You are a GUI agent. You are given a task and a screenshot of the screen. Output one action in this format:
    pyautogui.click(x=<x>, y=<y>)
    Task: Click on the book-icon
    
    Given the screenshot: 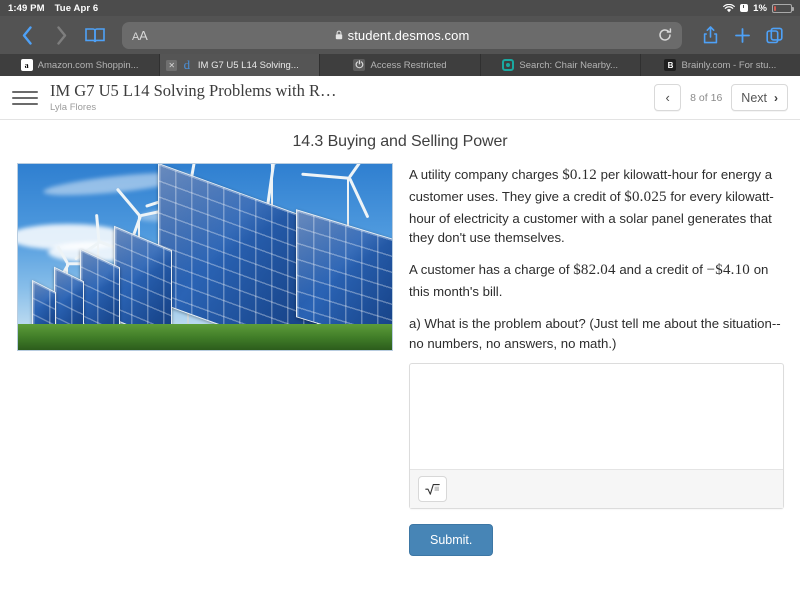 What is the action you would take?
    pyautogui.click(x=95, y=35)
    